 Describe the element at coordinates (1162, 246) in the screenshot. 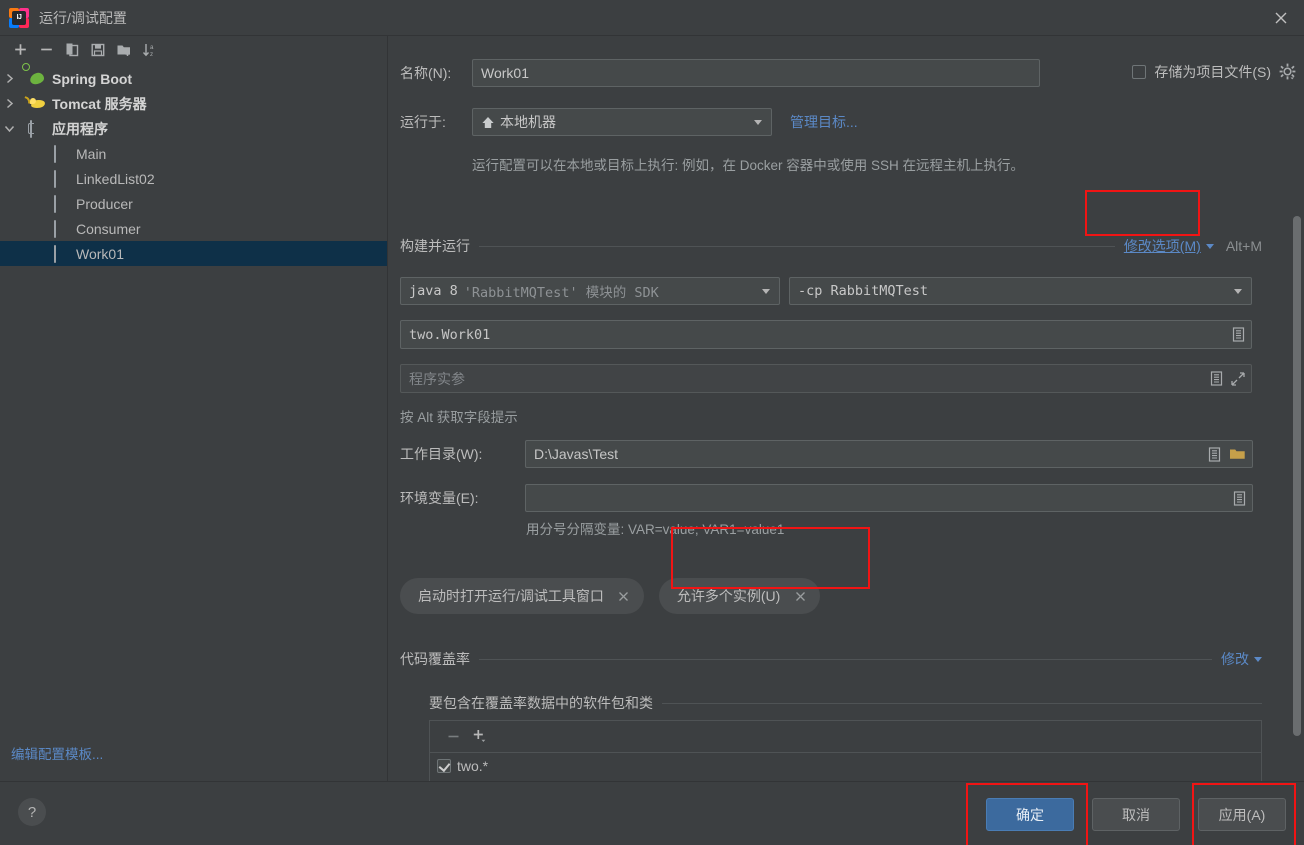

I see `modify-options-link: 修改选项(M)` at that location.